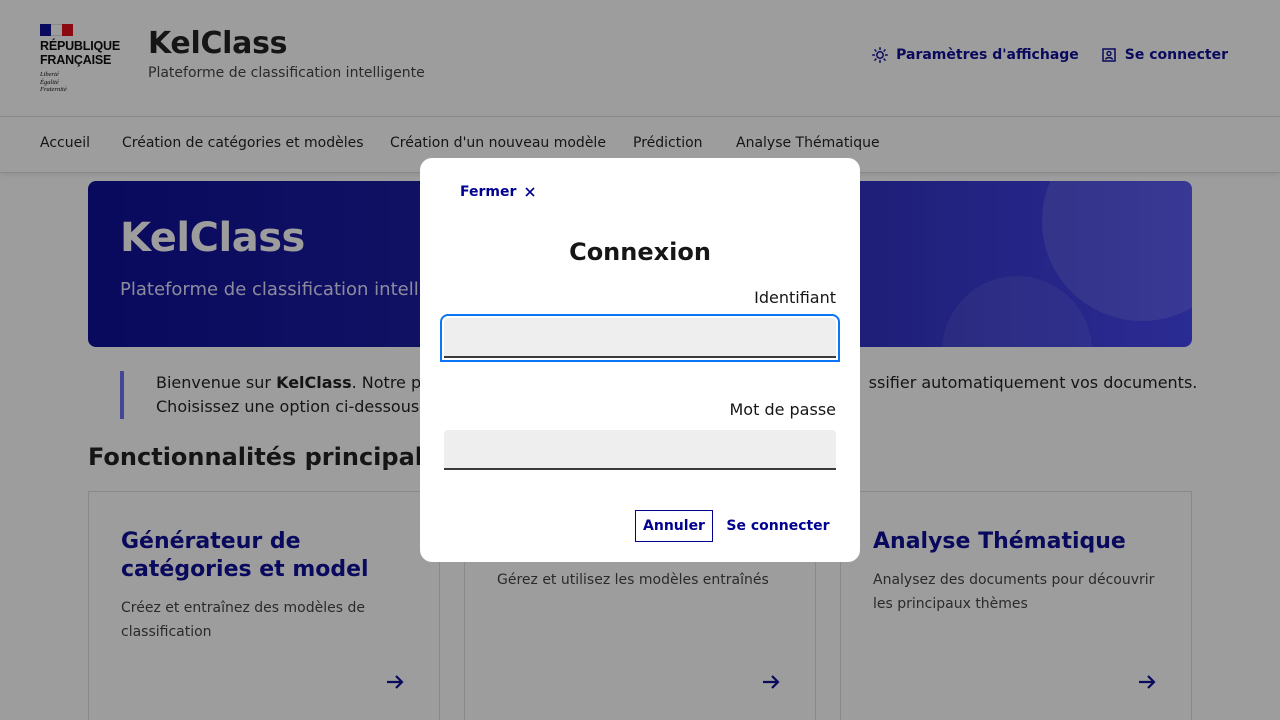 This screenshot has width=1280, height=720. I want to click on modal-close-button: Fermer, so click(498, 192).